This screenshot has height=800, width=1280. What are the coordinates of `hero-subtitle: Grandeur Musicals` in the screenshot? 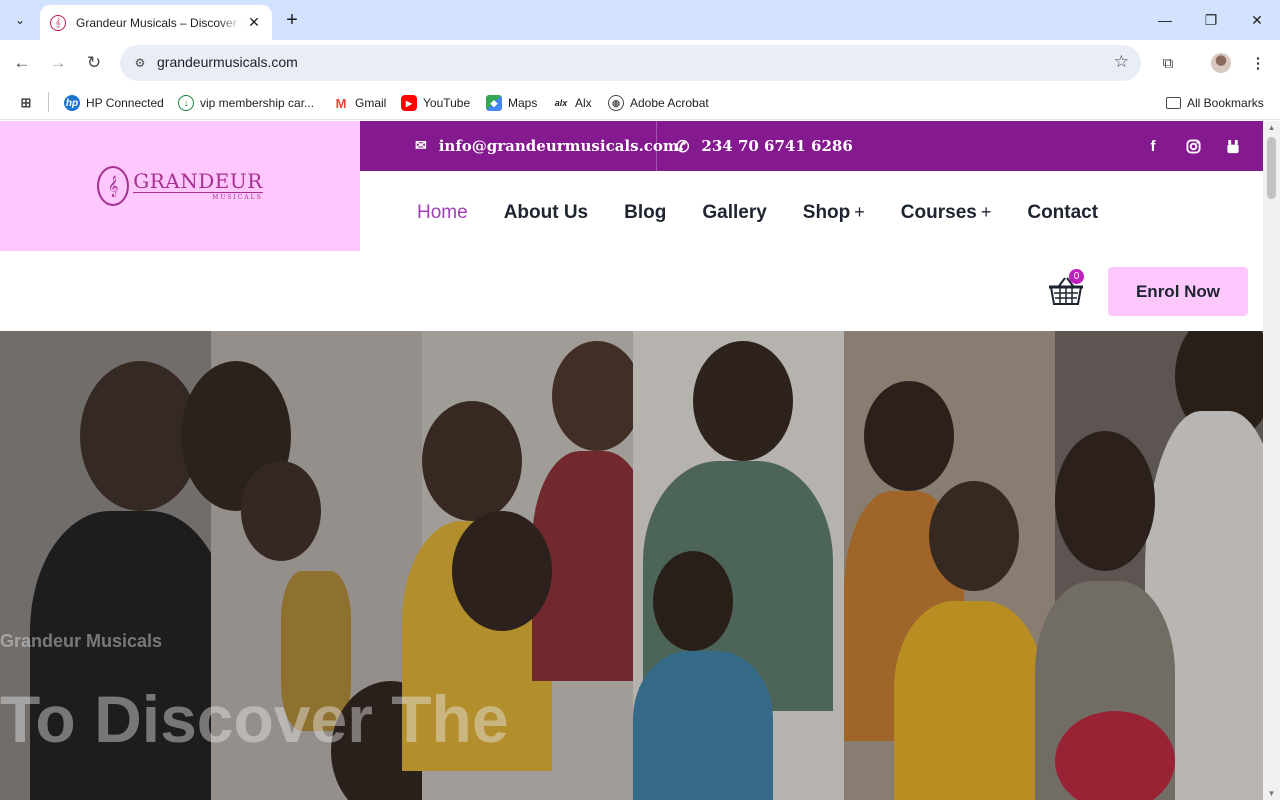 It's located at (81, 641).